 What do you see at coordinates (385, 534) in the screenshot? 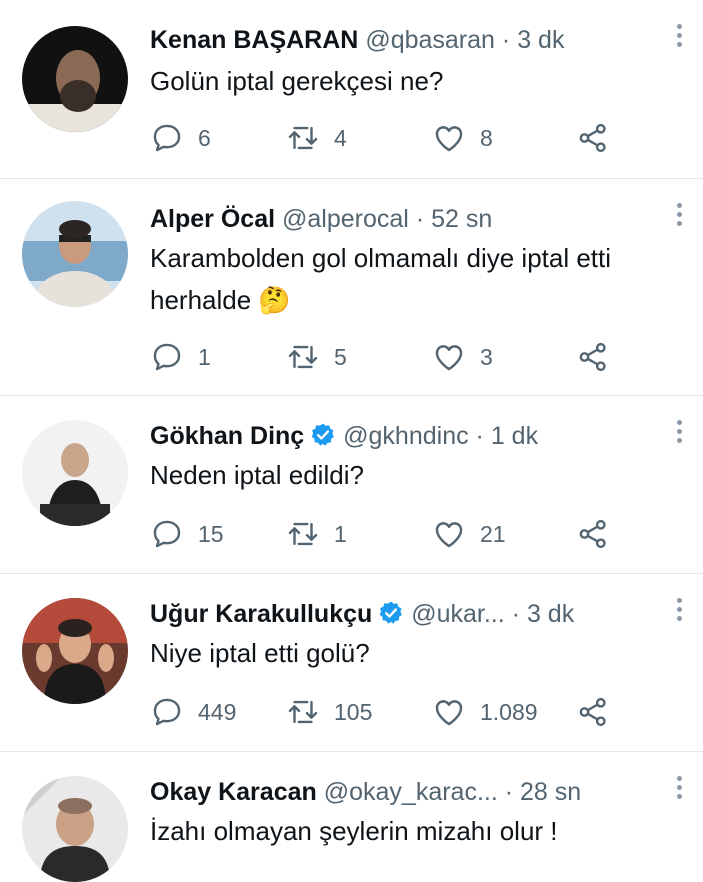
I see `action-bar: 15 1 21` at bounding box center [385, 534].